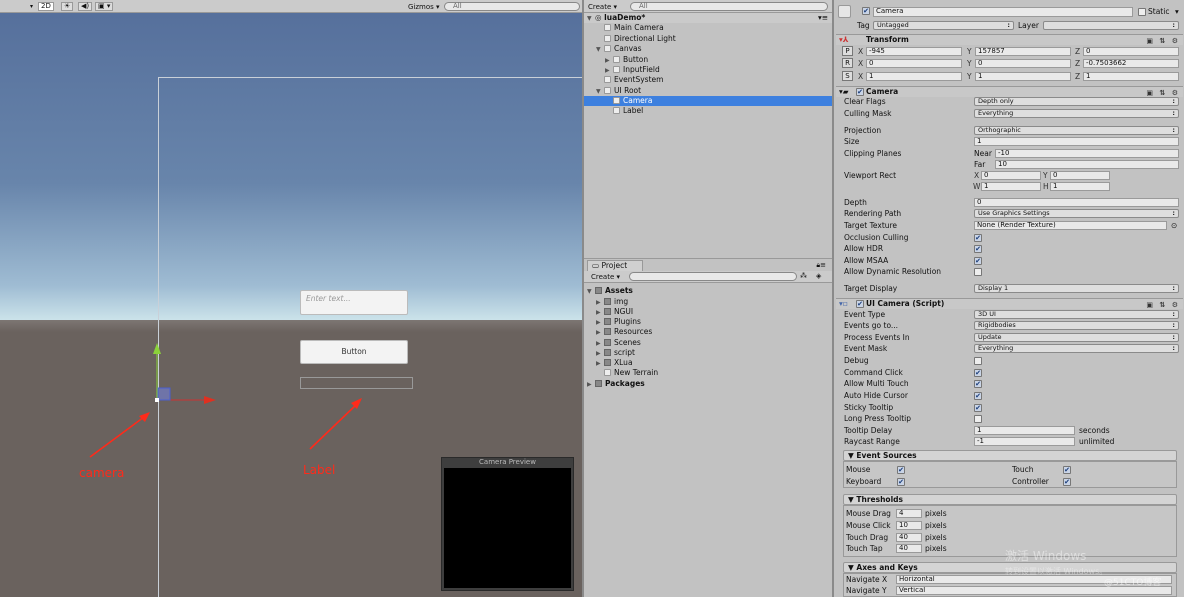 The image size is (1184, 597). I want to click on packages-folder: ▶ Packages, so click(708, 384).